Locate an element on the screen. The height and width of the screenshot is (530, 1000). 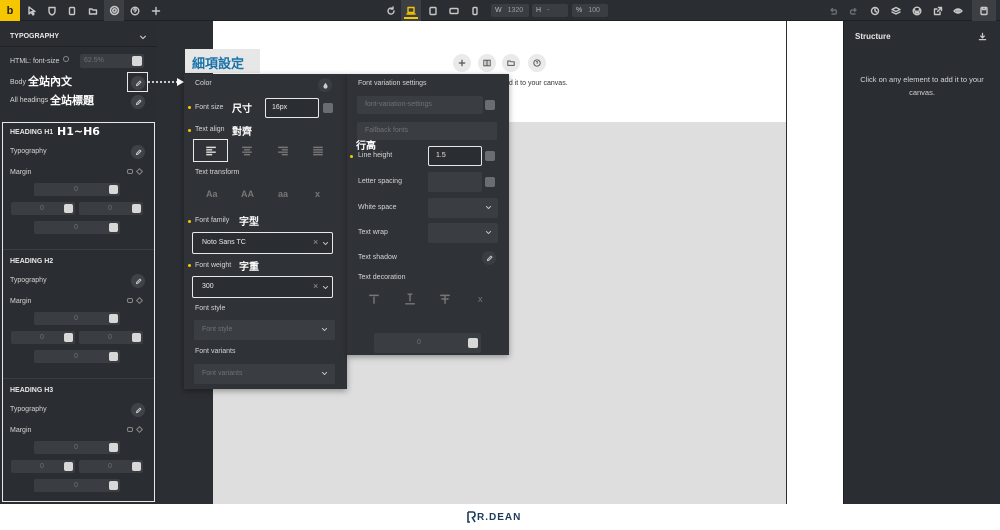
wordpress-icon is located at coordinates (917, 10).